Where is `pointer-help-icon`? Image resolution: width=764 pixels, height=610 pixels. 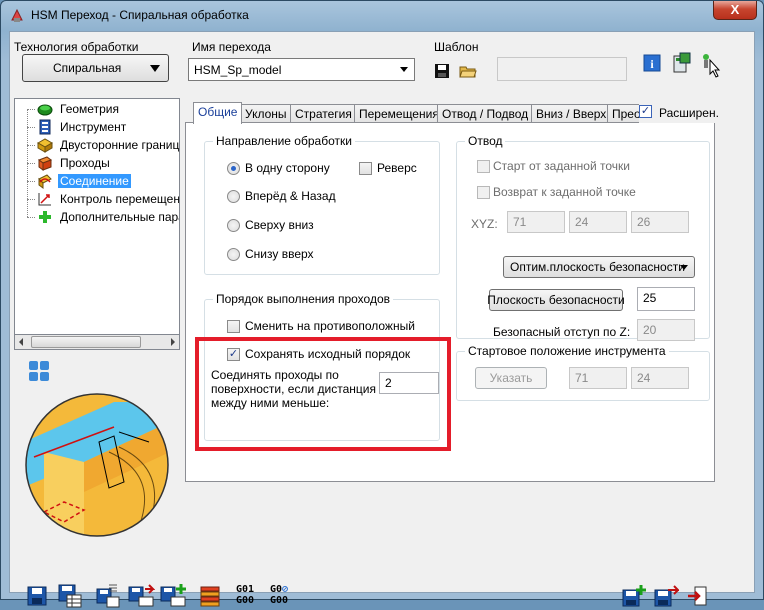
pointer-help-icon is located at coordinates (712, 65).